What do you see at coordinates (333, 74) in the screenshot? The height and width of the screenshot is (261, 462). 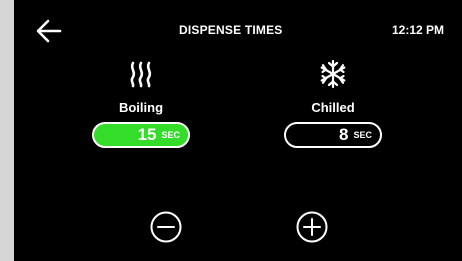 I see `snowflake-icon` at bounding box center [333, 74].